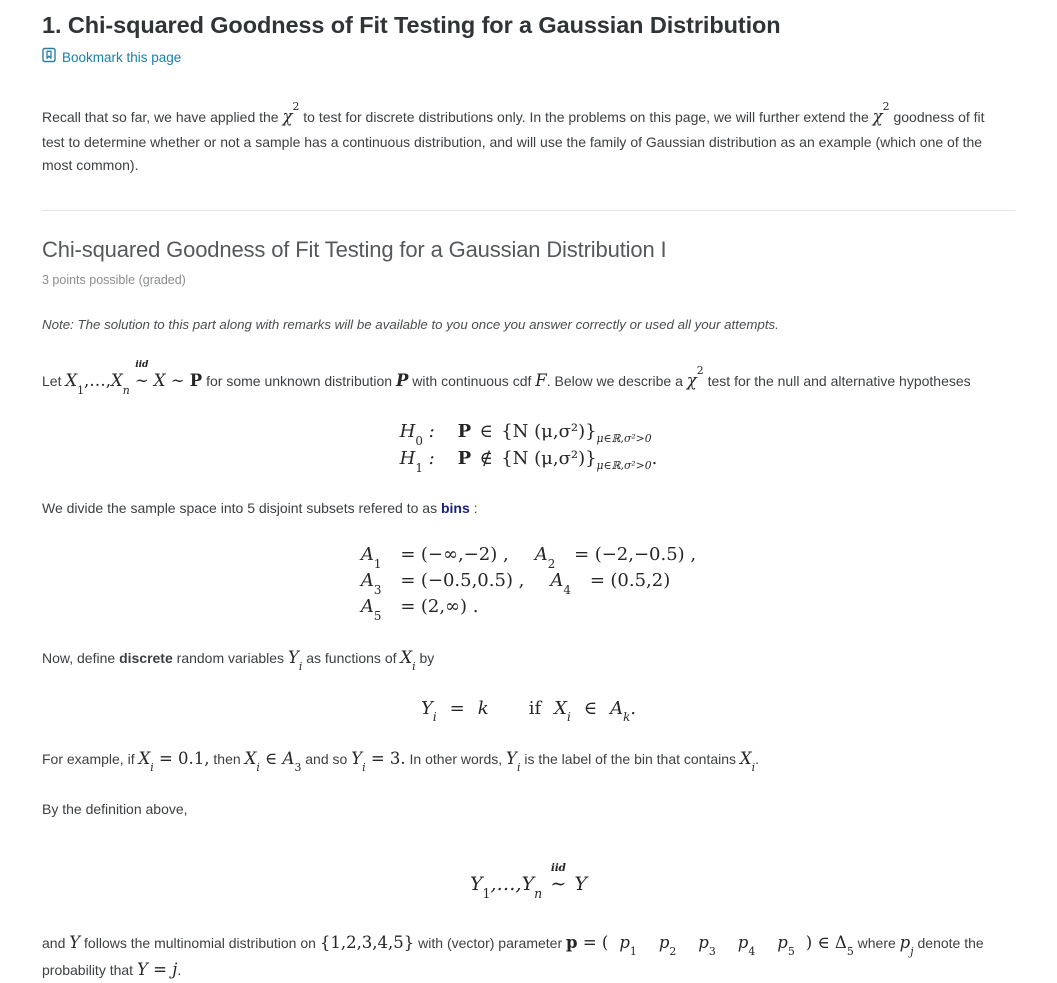 The image size is (1057, 983). Describe the element at coordinates (473, 508) in the screenshot. I see `bins-text-after: :` at that location.